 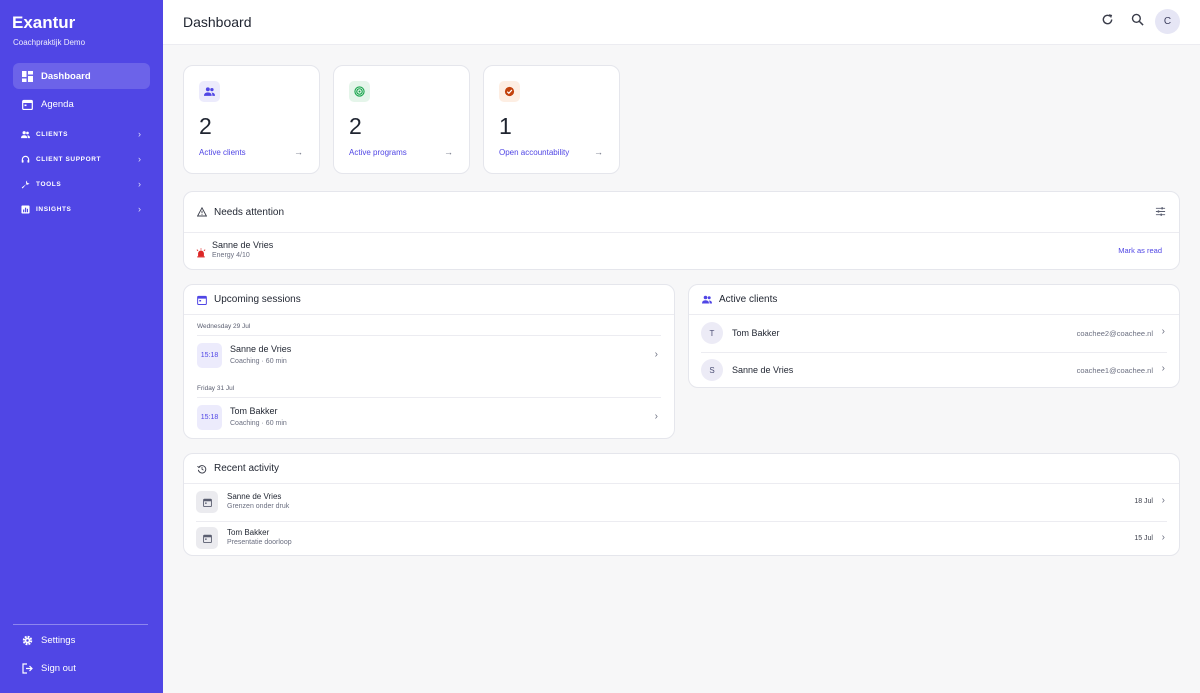 What do you see at coordinates (80, 624) in the screenshot?
I see `sidebar-divider` at bounding box center [80, 624].